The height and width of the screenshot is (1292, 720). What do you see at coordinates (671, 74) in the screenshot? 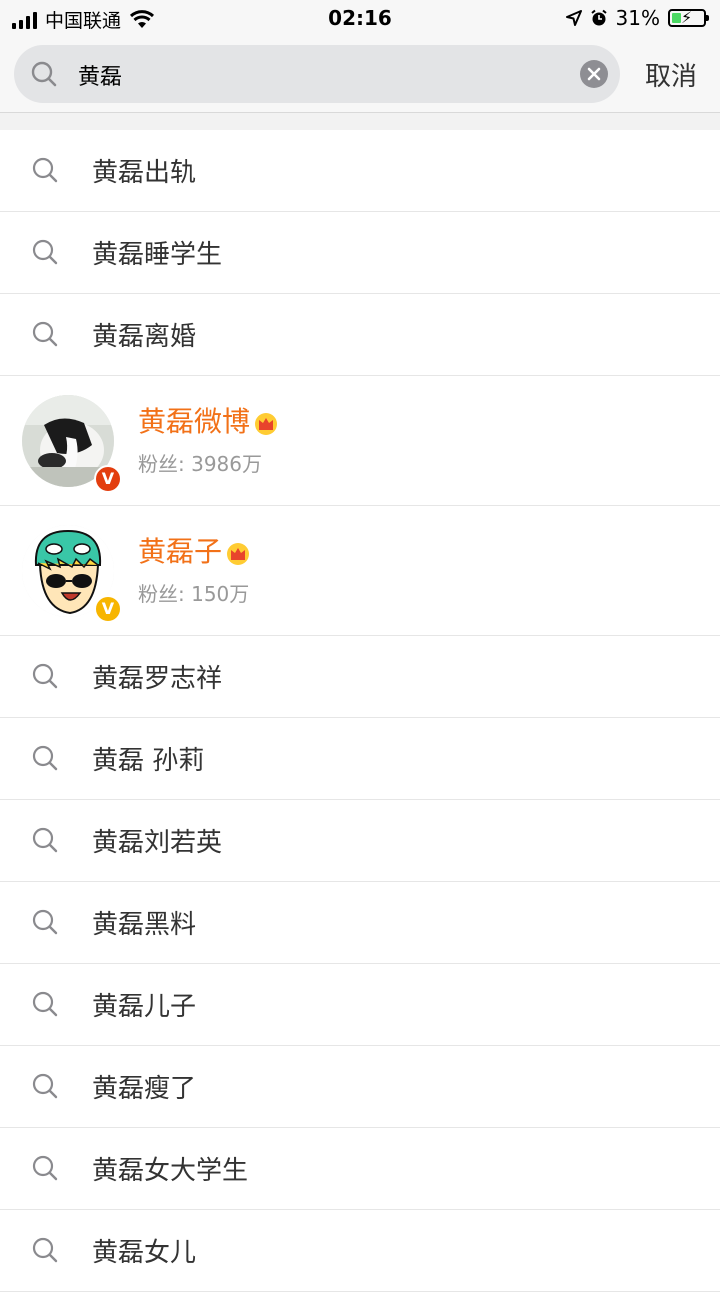
I see `cancel-button: 取消` at bounding box center [671, 74].